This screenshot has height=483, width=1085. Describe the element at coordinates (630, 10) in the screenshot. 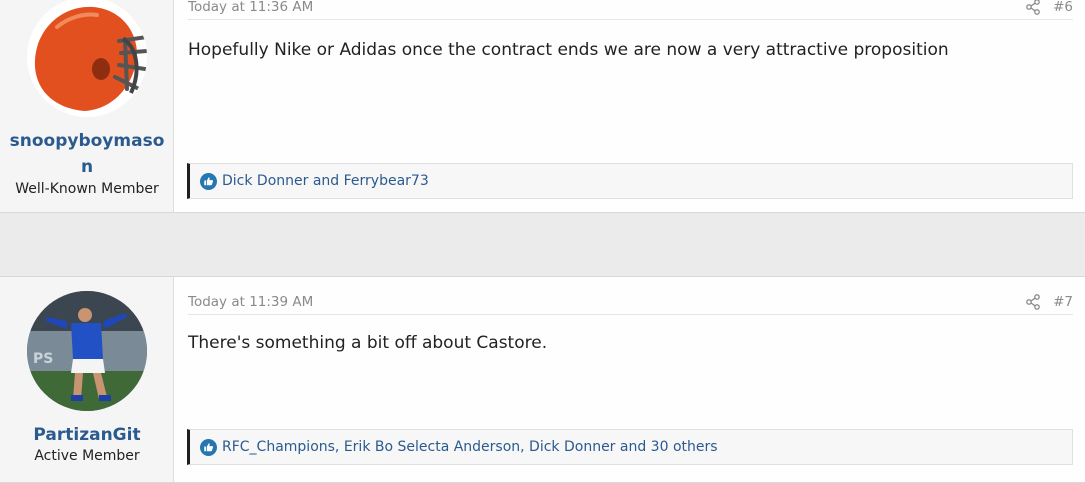

I see `post-meta: Today at 11:36 AM #6` at that location.